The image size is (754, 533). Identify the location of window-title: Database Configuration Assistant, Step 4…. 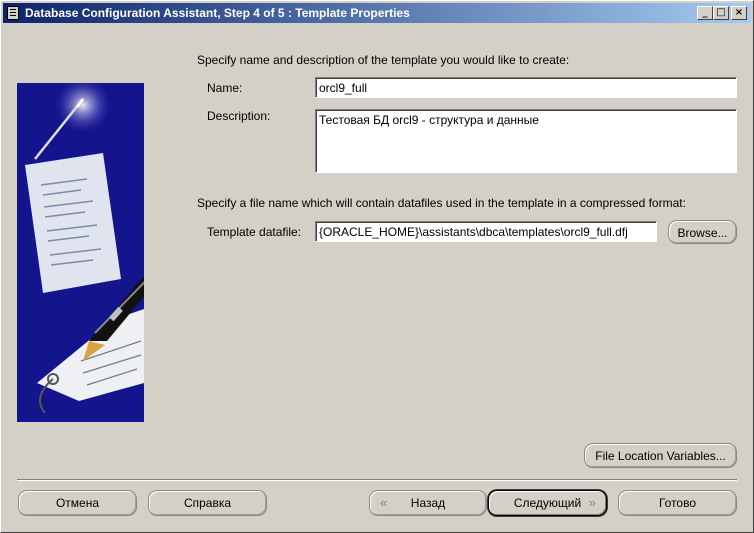
(217, 13).